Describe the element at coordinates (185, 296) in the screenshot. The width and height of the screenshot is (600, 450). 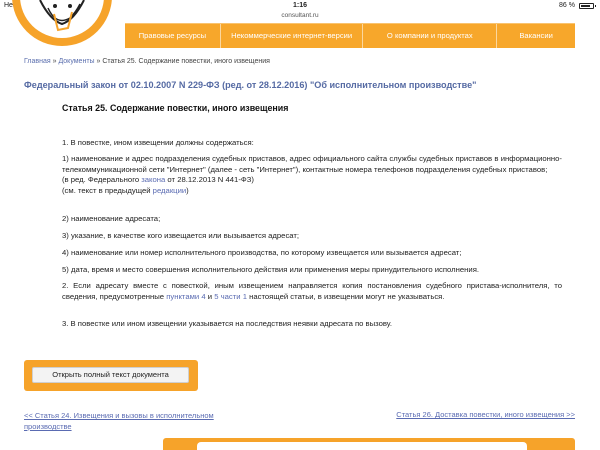
I see `points-4-link: пунктами 4` at that location.